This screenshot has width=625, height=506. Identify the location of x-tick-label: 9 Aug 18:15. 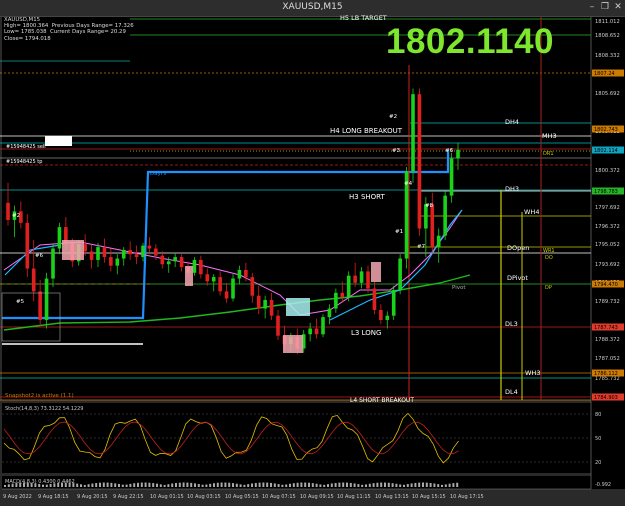
(53, 497).